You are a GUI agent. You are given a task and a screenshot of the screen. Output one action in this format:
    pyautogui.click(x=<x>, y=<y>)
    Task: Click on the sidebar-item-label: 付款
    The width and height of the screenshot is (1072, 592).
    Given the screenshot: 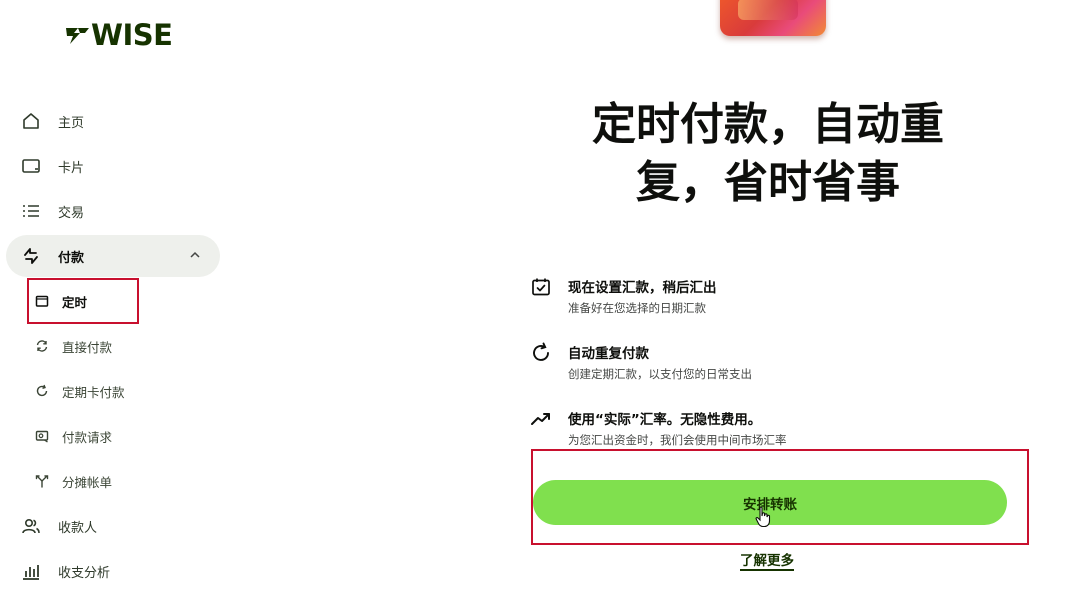 What is the action you would take?
    pyautogui.click(x=71, y=258)
    